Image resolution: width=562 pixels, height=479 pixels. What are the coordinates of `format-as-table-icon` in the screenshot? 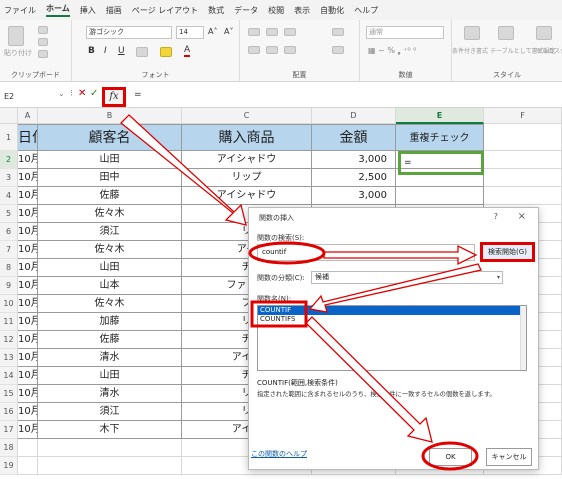 It's located at (506, 33).